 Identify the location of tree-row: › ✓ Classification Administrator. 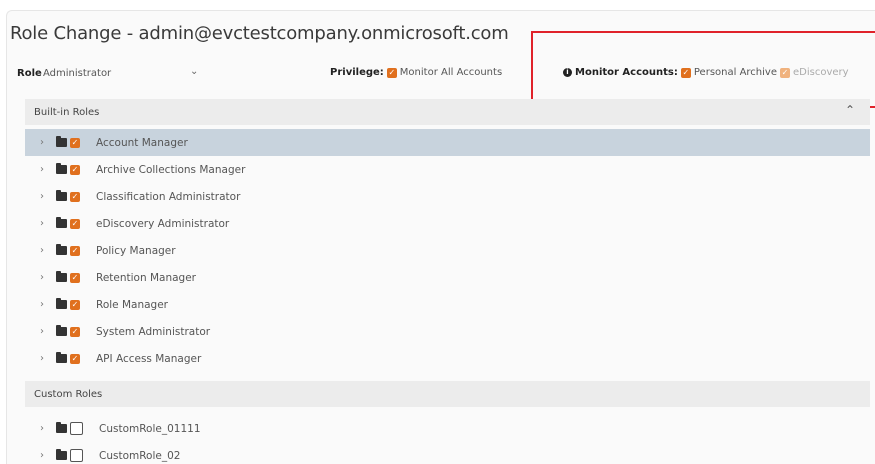
(447, 196).